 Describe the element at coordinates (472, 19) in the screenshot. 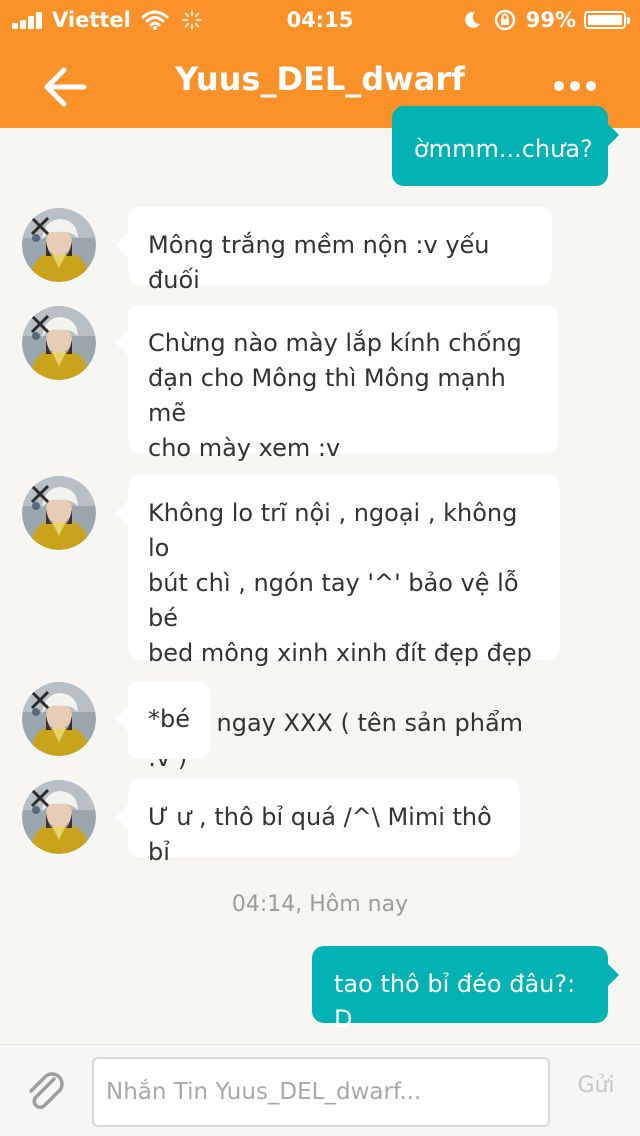

I see `moon-icon` at that location.